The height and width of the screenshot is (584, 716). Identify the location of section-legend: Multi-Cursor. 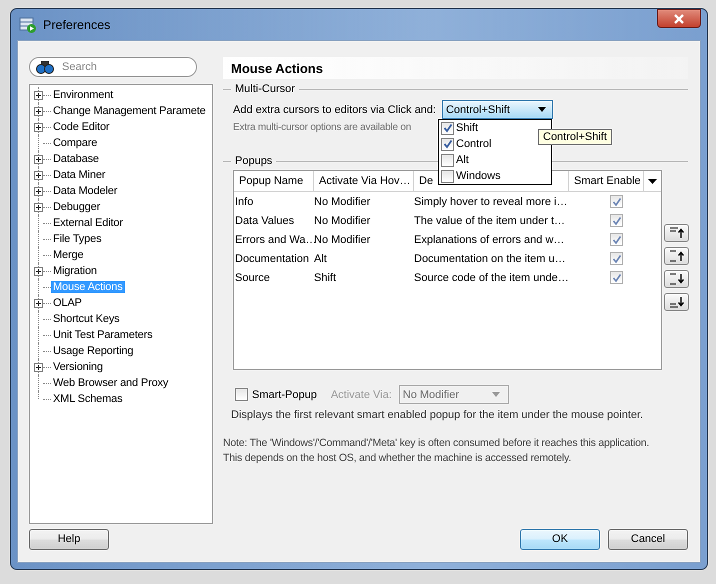
(265, 89).